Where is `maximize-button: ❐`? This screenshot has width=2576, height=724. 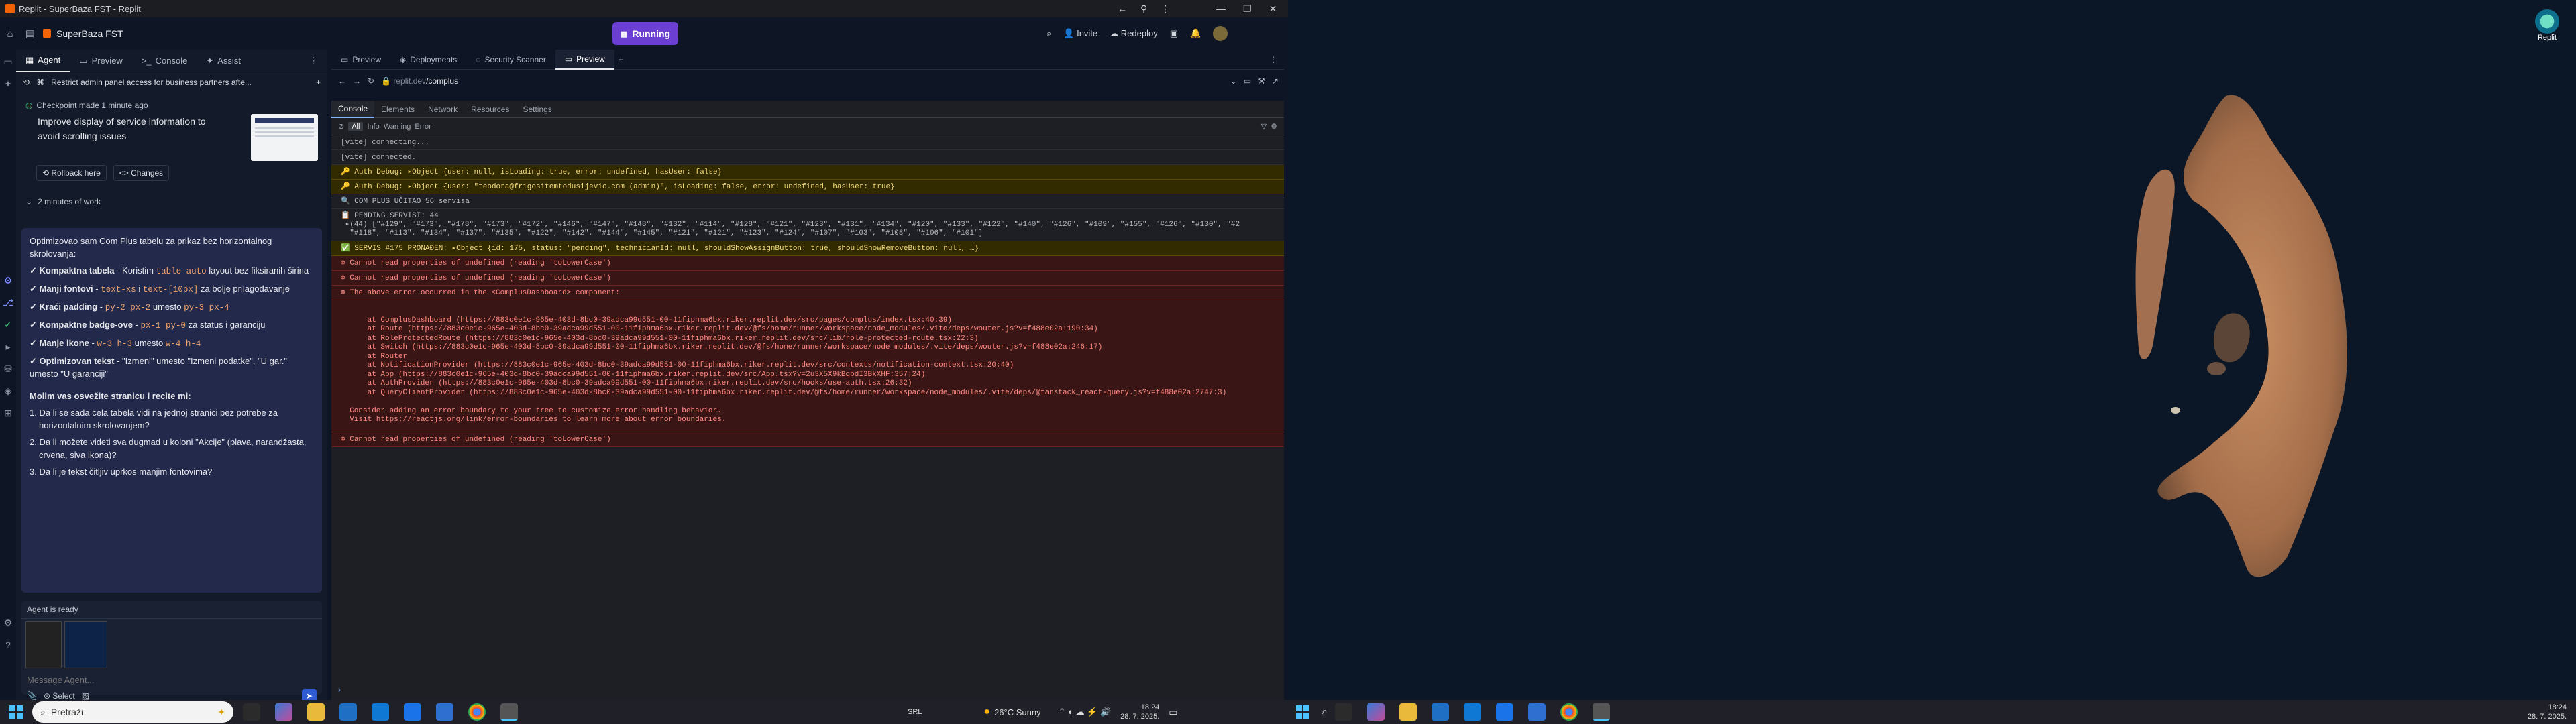
maximize-button: ❐ is located at coordinates (1247, 9).